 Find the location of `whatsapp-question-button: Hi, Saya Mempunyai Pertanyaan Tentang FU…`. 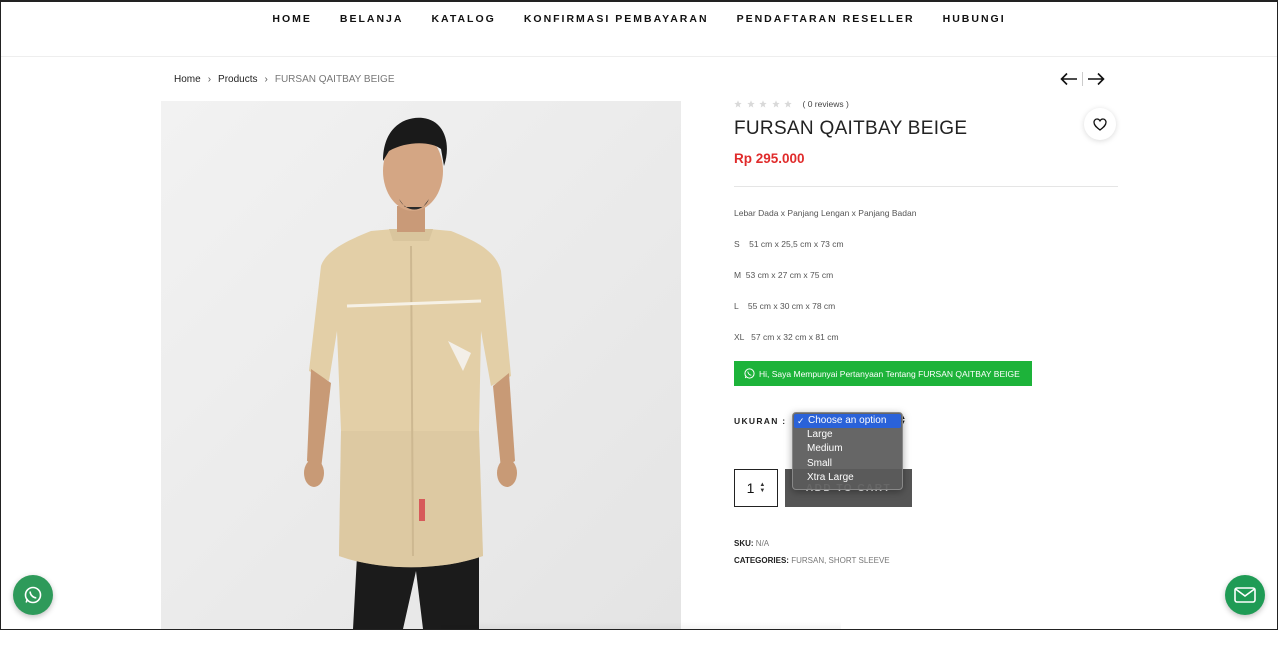

whatsapp-question-button: Hi, Saya Mempunyai Pertanyaan Tentang FU… is located at coordinates (883, 373).